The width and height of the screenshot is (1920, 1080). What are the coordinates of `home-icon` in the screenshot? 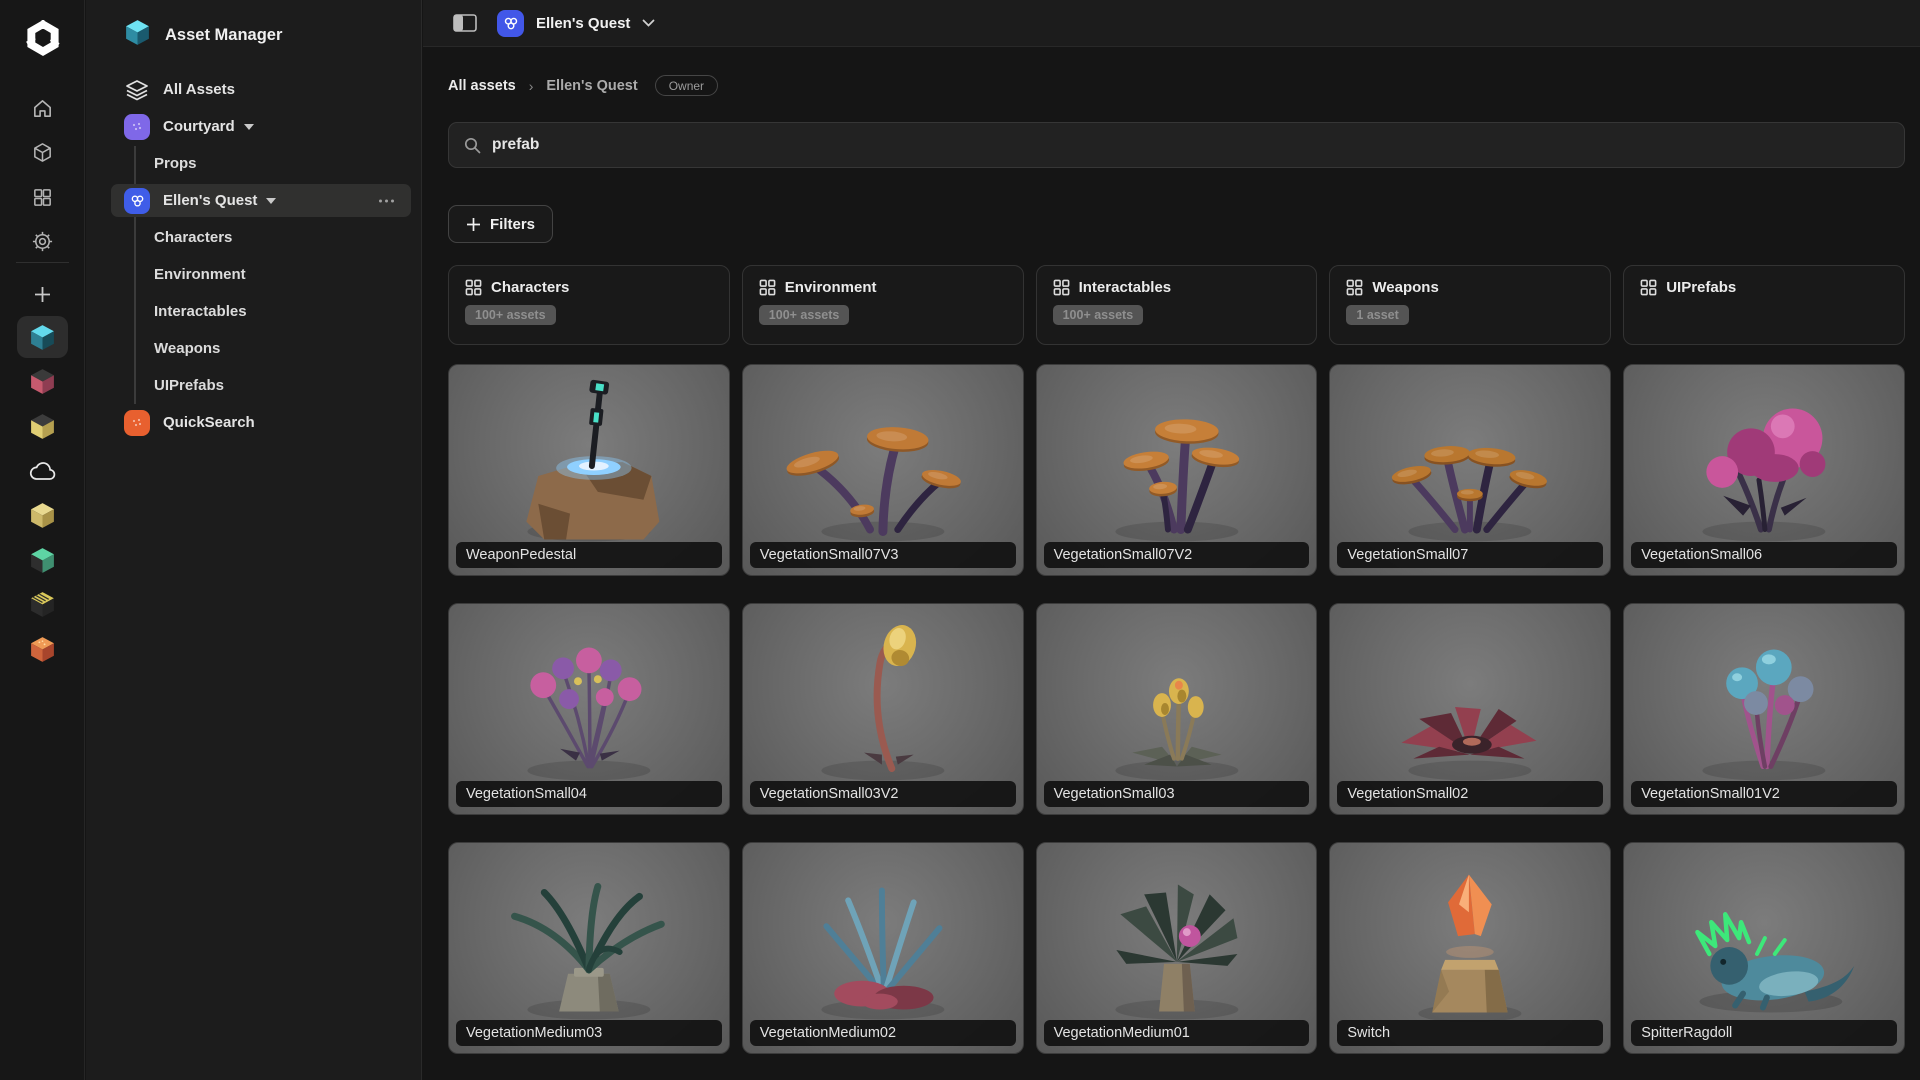 It's located at (42, 108).